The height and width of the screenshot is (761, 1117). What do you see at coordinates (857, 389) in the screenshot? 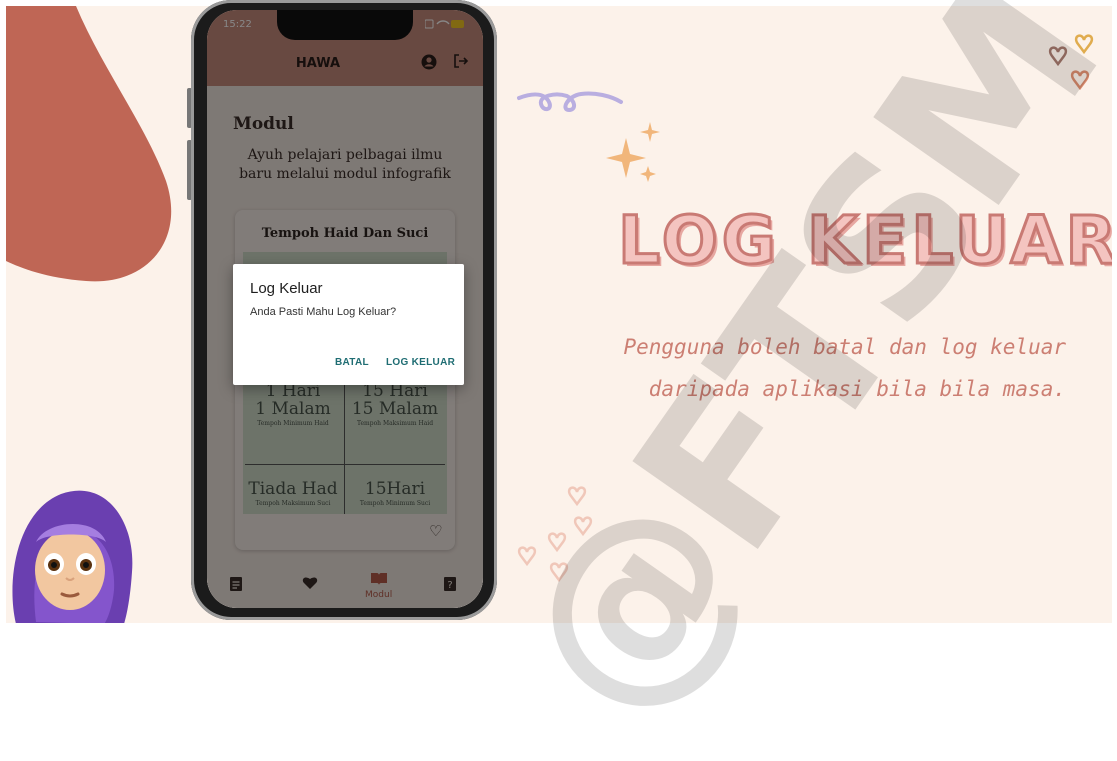
I see `description-line-2: daripada aplikasi bila bila masa.` at bounding box center [857, 389].